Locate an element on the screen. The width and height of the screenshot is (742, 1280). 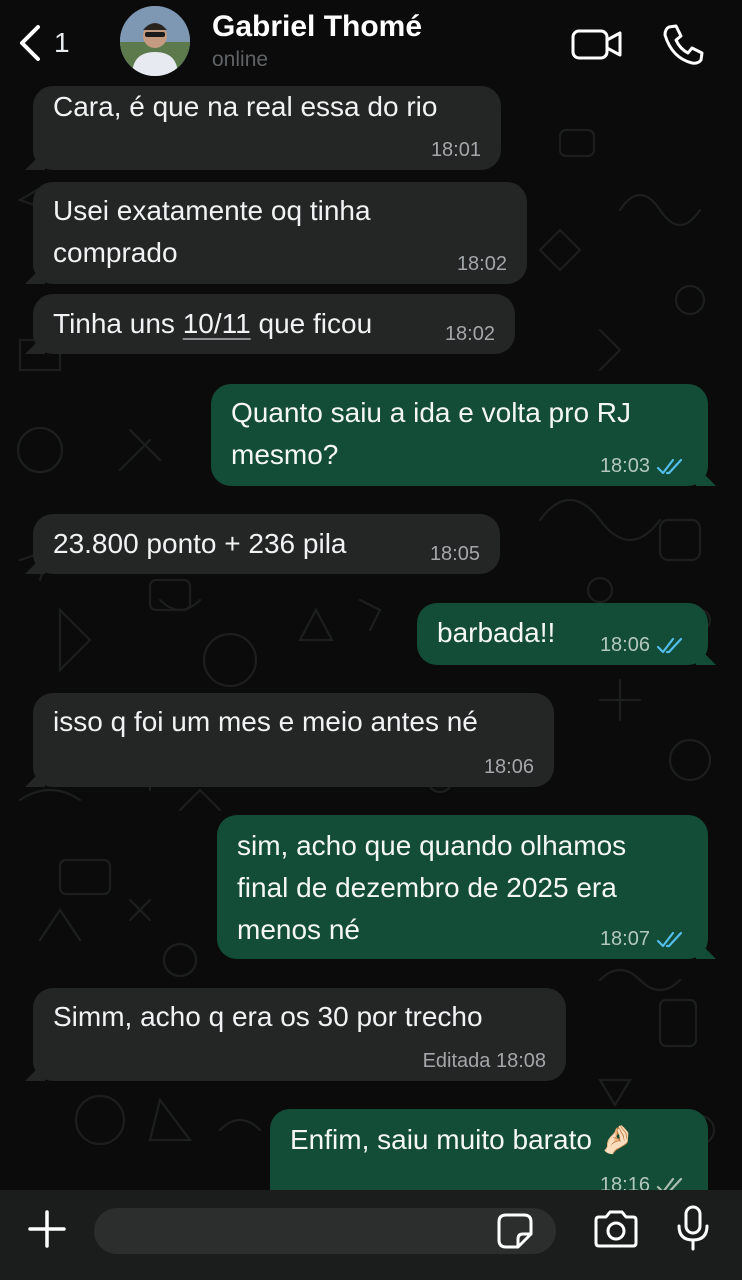
plus-icon is located at coordinates (47, 1229).